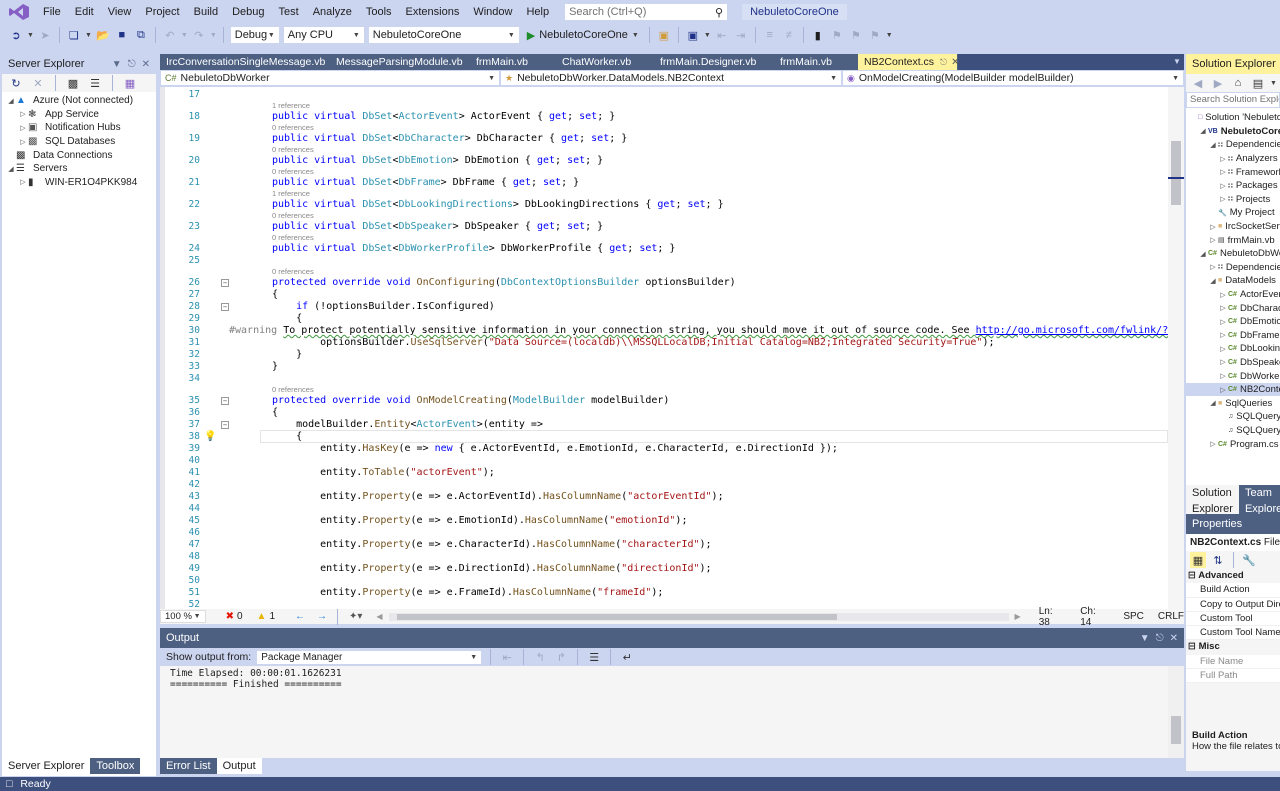  Describe the element at coordinates (1233, 159) in the screenshot. I see `solution-tree-item: ▷ ∷ Analyzers` at that location.